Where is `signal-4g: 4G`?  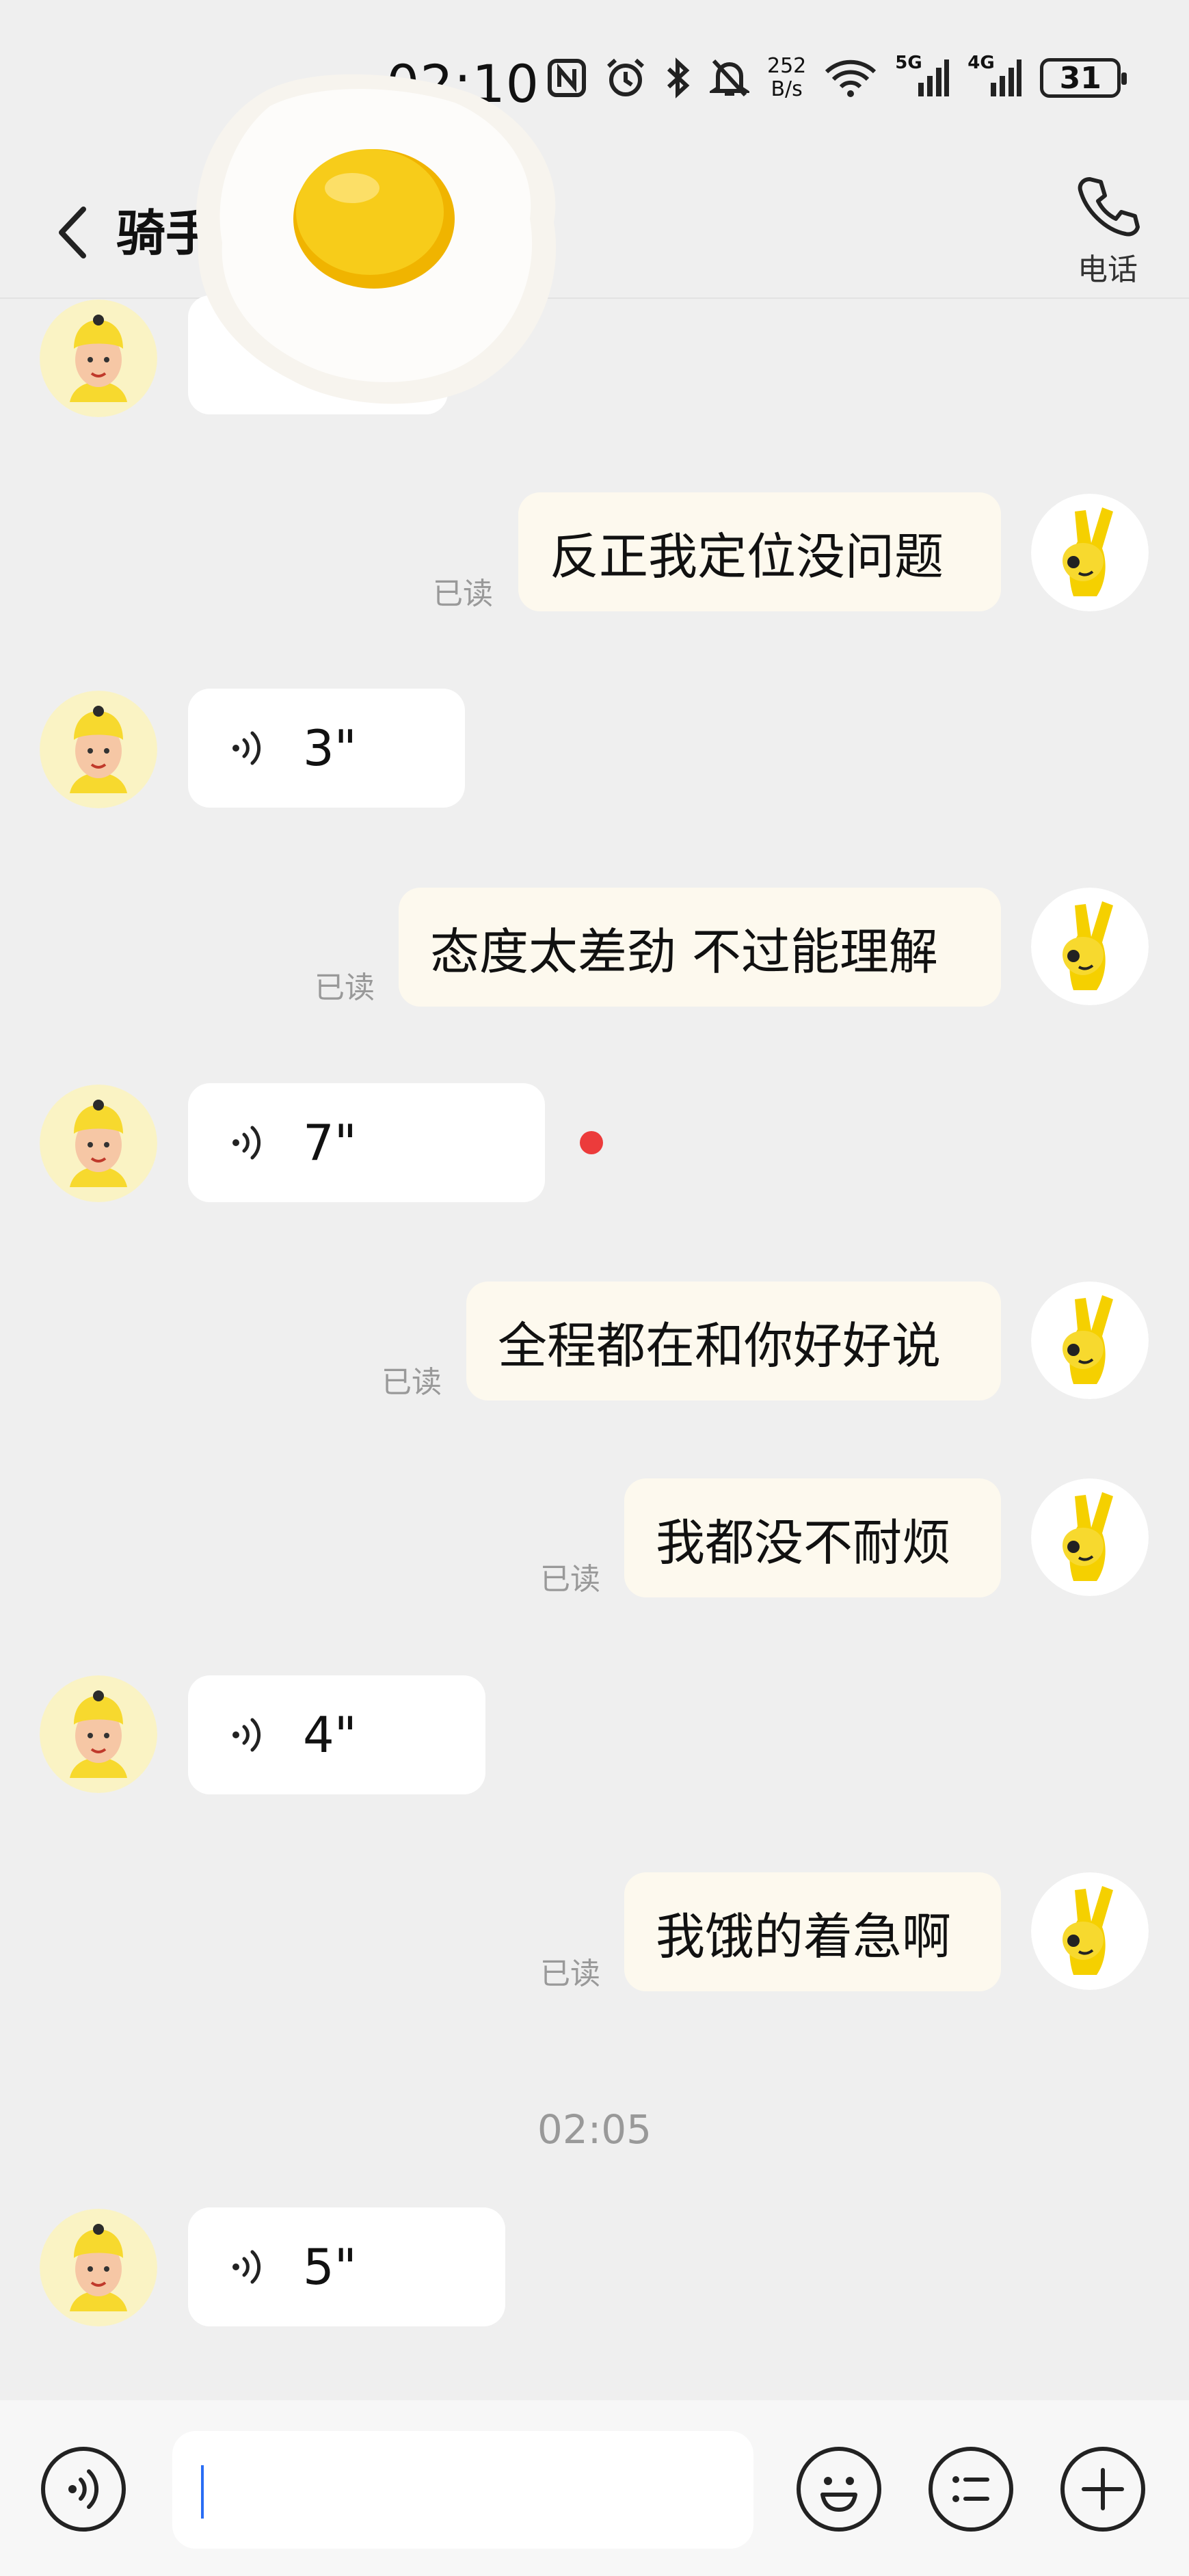 signal-4g: 4G is located at coordinates (994, 76).